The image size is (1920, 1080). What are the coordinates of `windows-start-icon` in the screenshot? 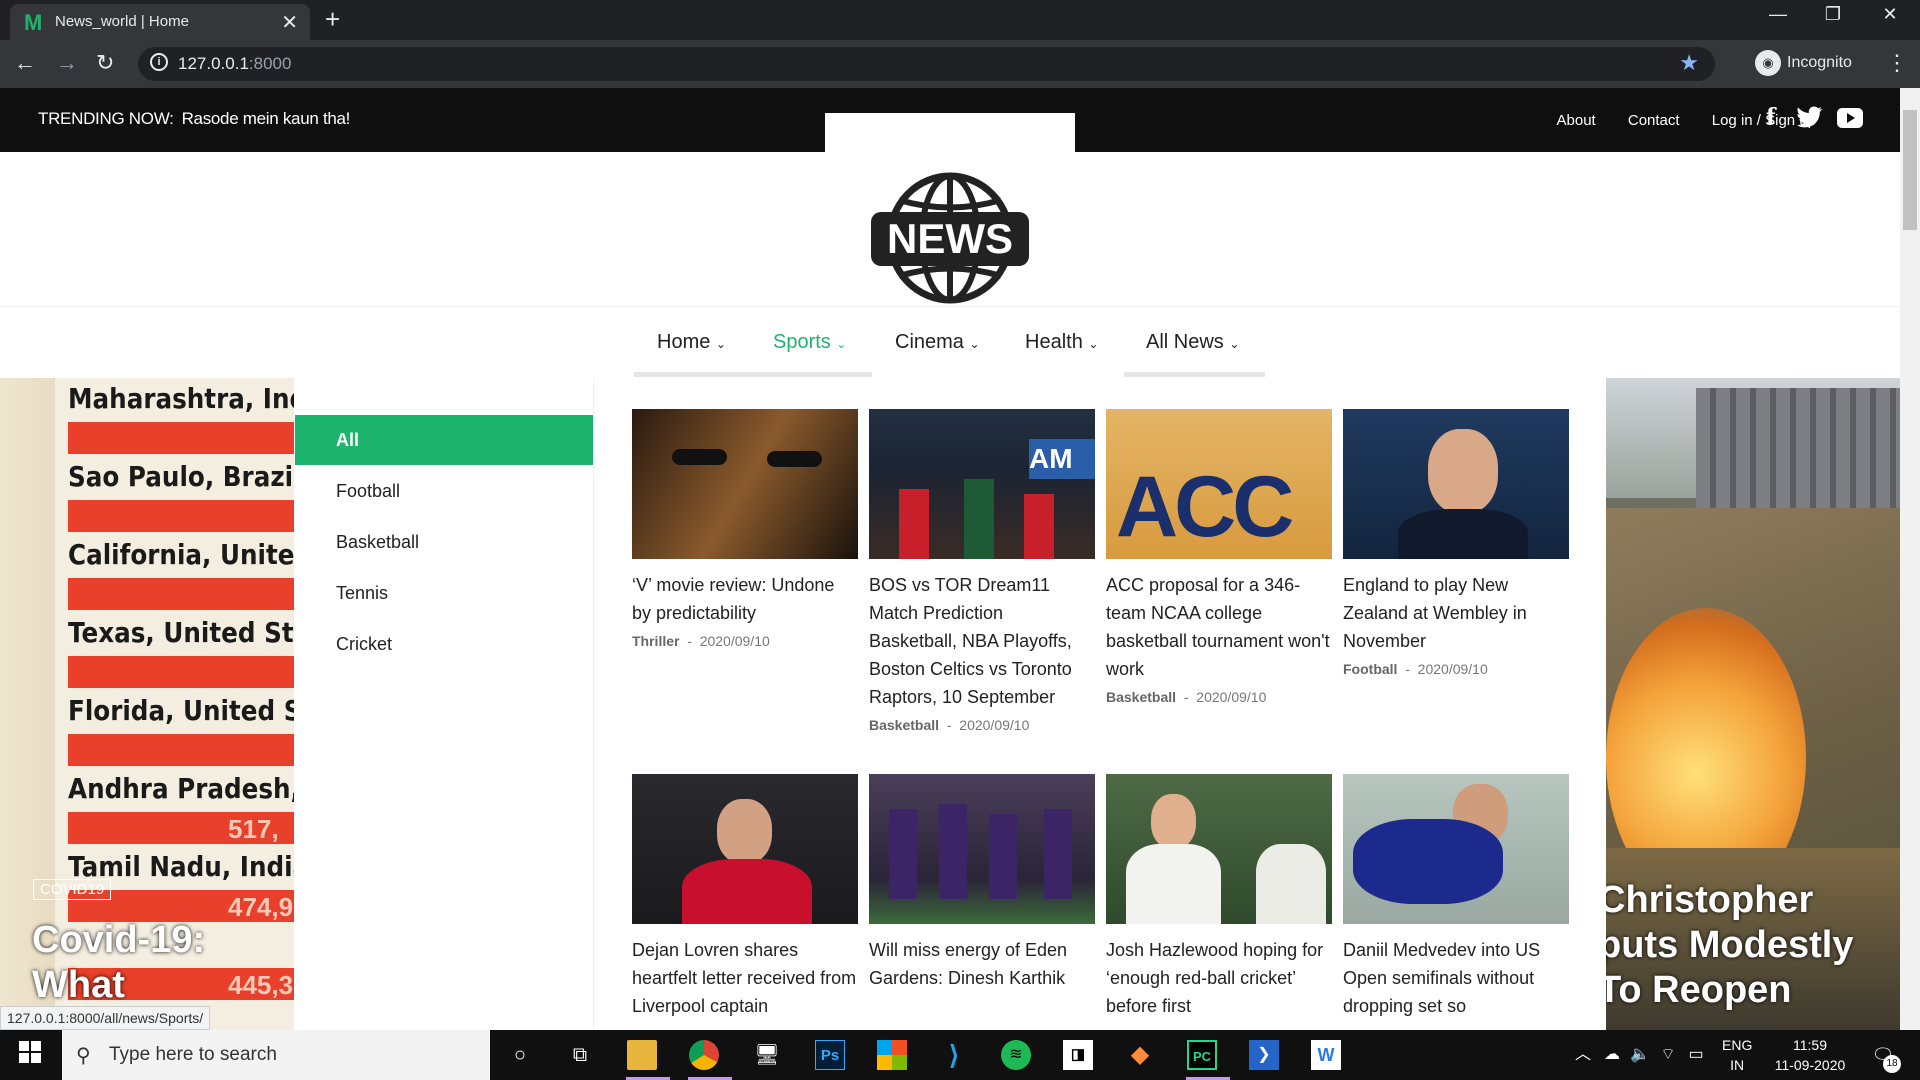 It's located at (30, 1055).